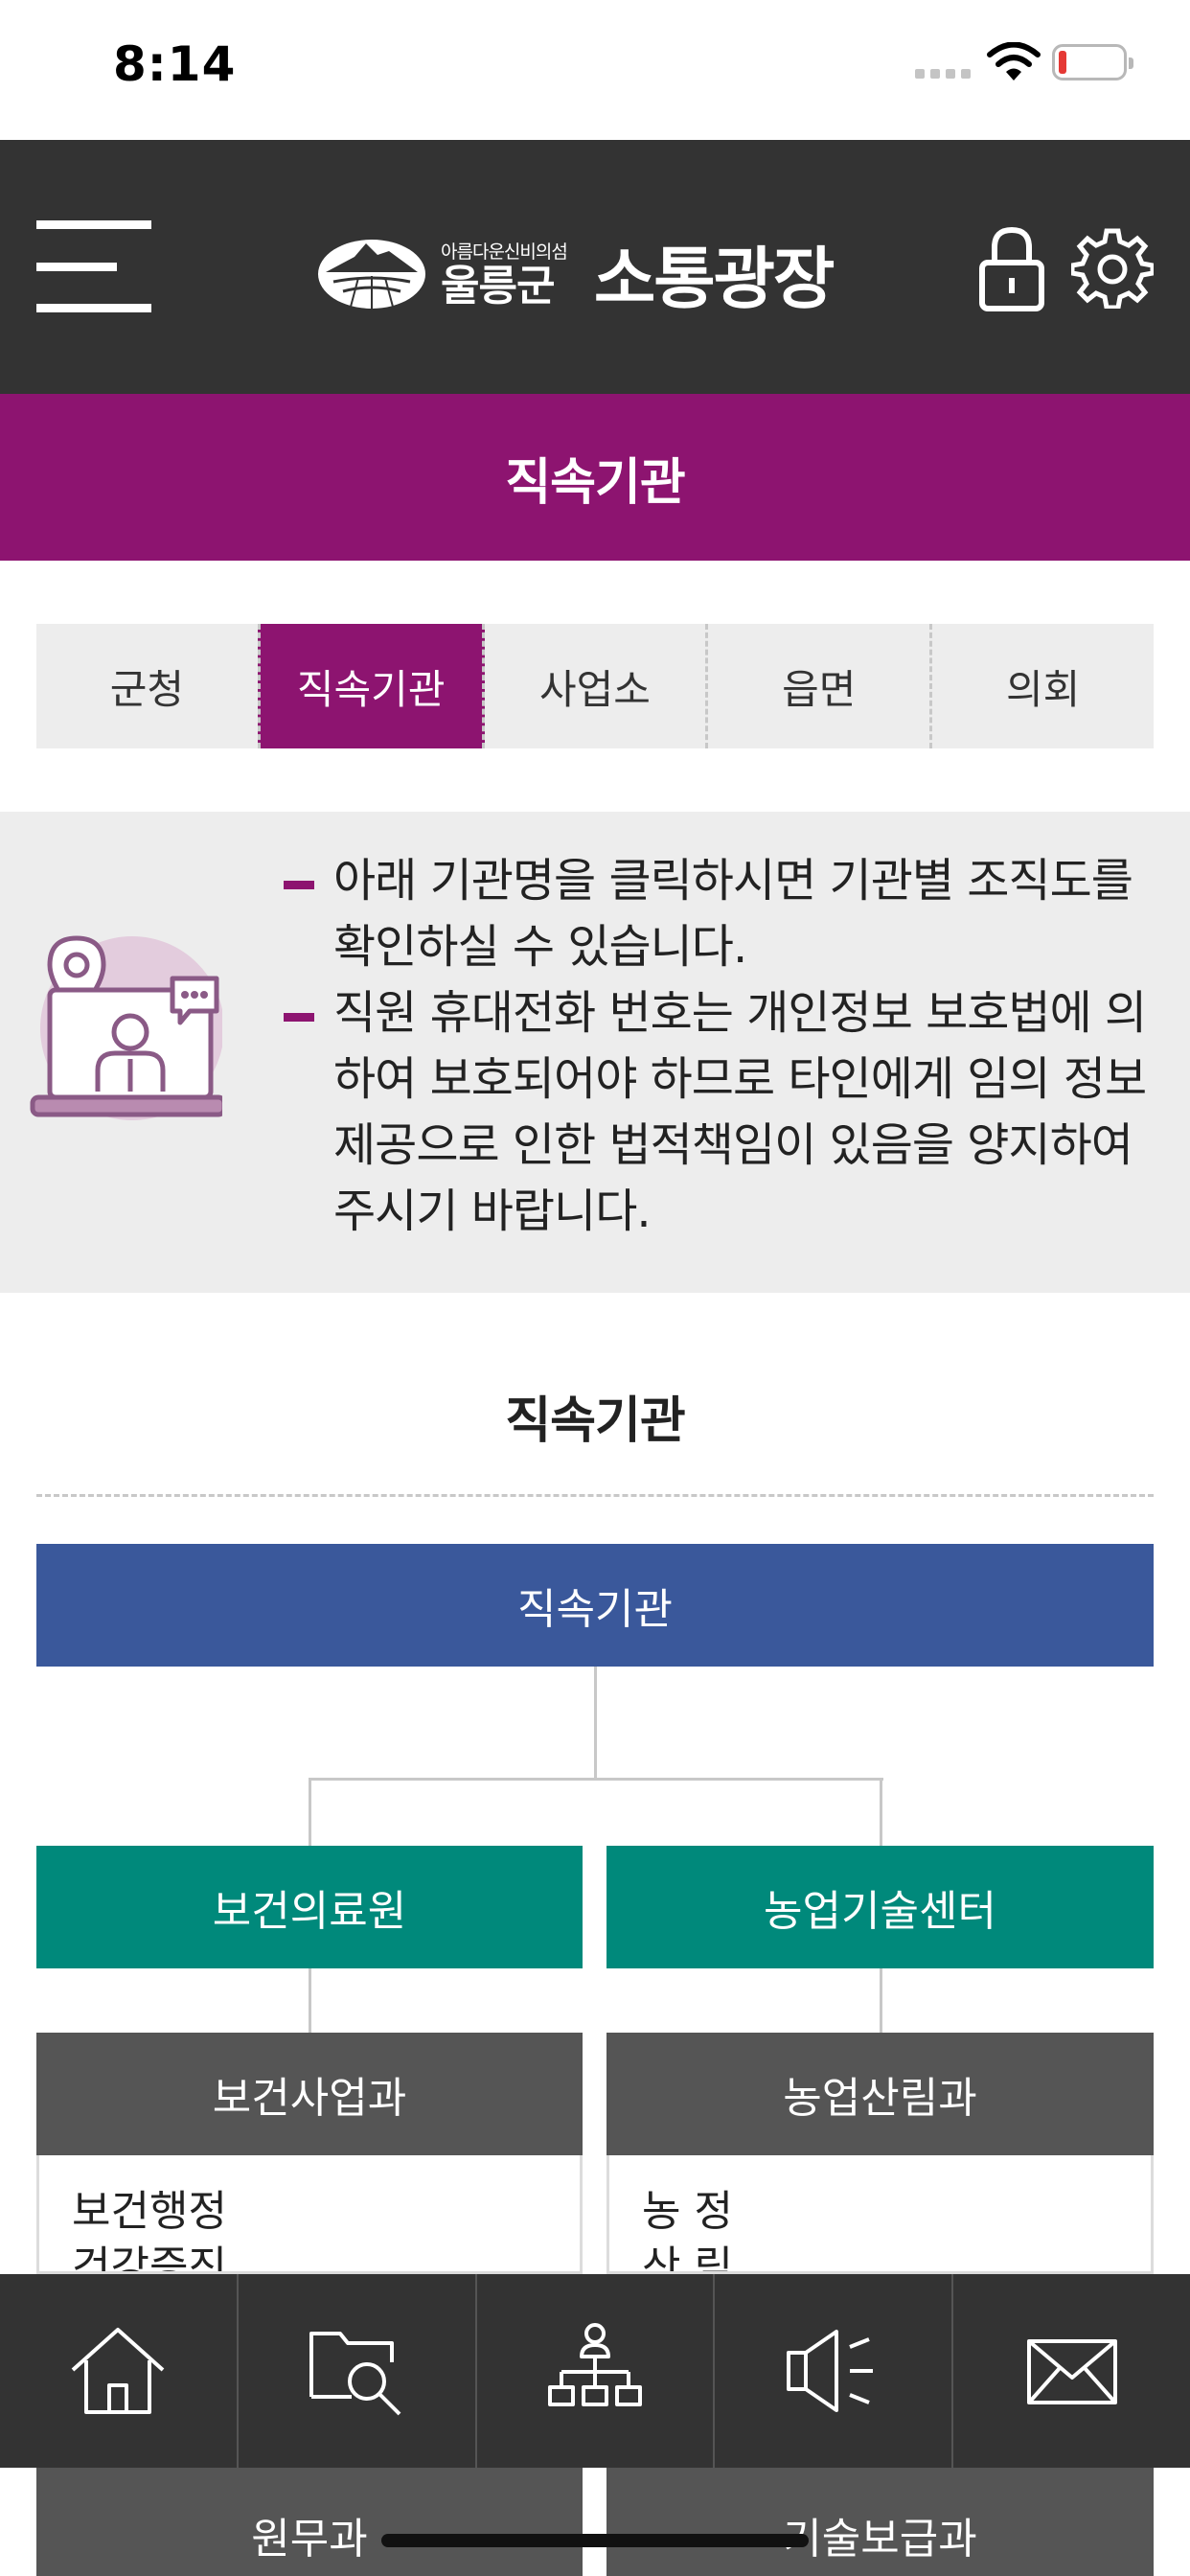 The height and width of the screenshot is (2576, 1190). Describe the element at coordinates (720, 914) in the screenshot. I see `notice-item: 아래 기관명을 클릭하시면 기관별 조직도를 확인하실 수 있습니다.` at that location.